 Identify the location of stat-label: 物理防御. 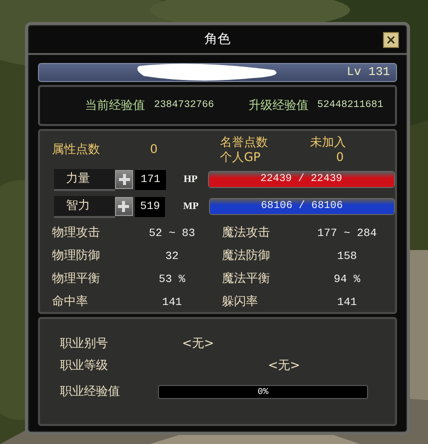
(76, 255).